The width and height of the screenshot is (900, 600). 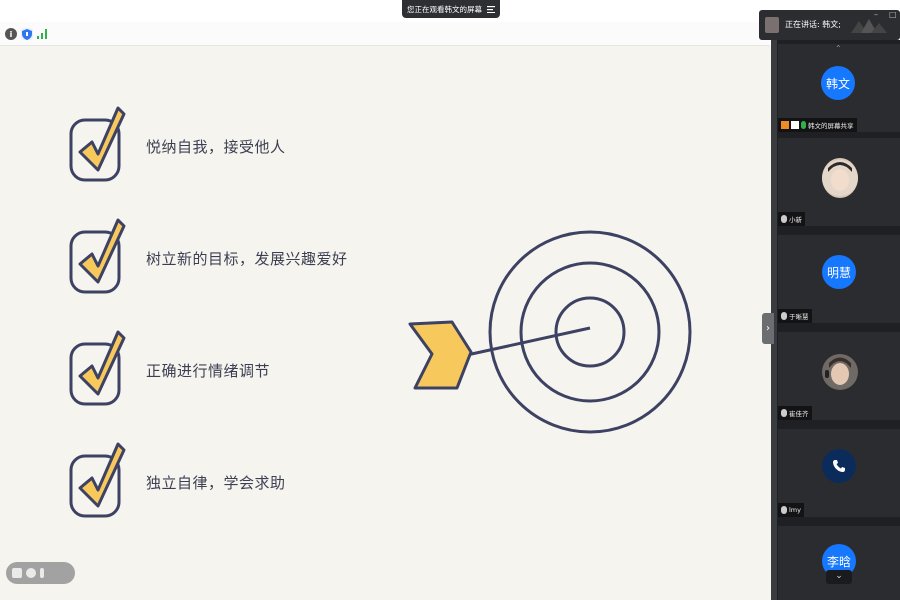 I want to click on phone-icon, so click(x=839, y=466).